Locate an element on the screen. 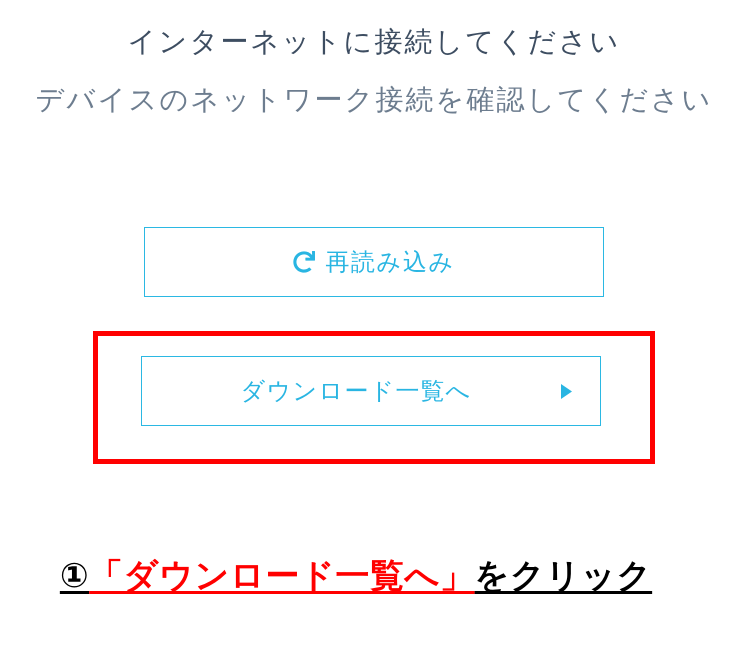 The width and height of the screenshot is (748, 650). reload-icon is located at coordinates (304, 262).